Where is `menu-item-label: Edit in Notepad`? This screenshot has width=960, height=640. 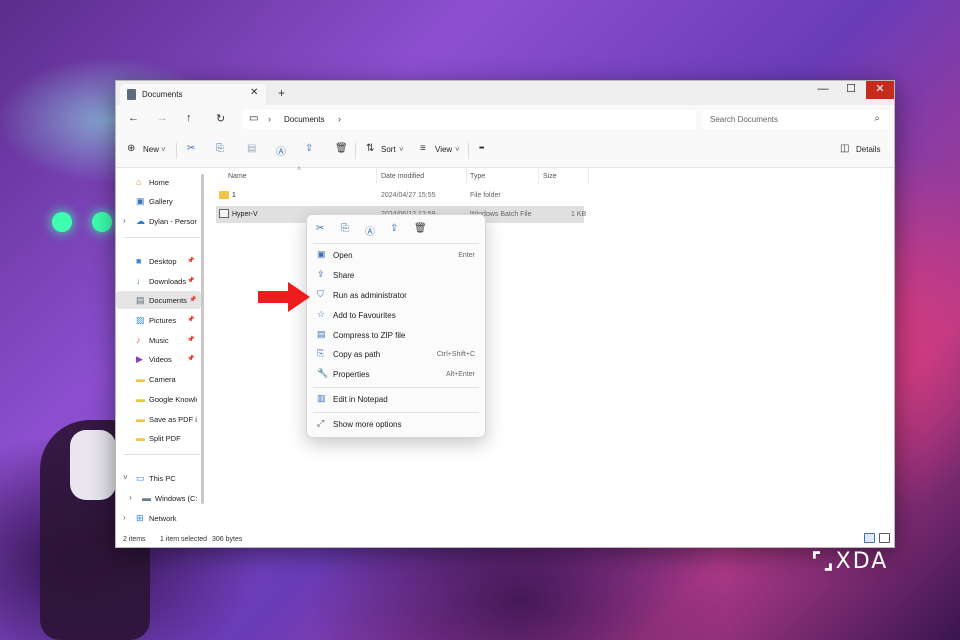
menu-item-label: Edit in Notepad is located at coordinates (360, 399).